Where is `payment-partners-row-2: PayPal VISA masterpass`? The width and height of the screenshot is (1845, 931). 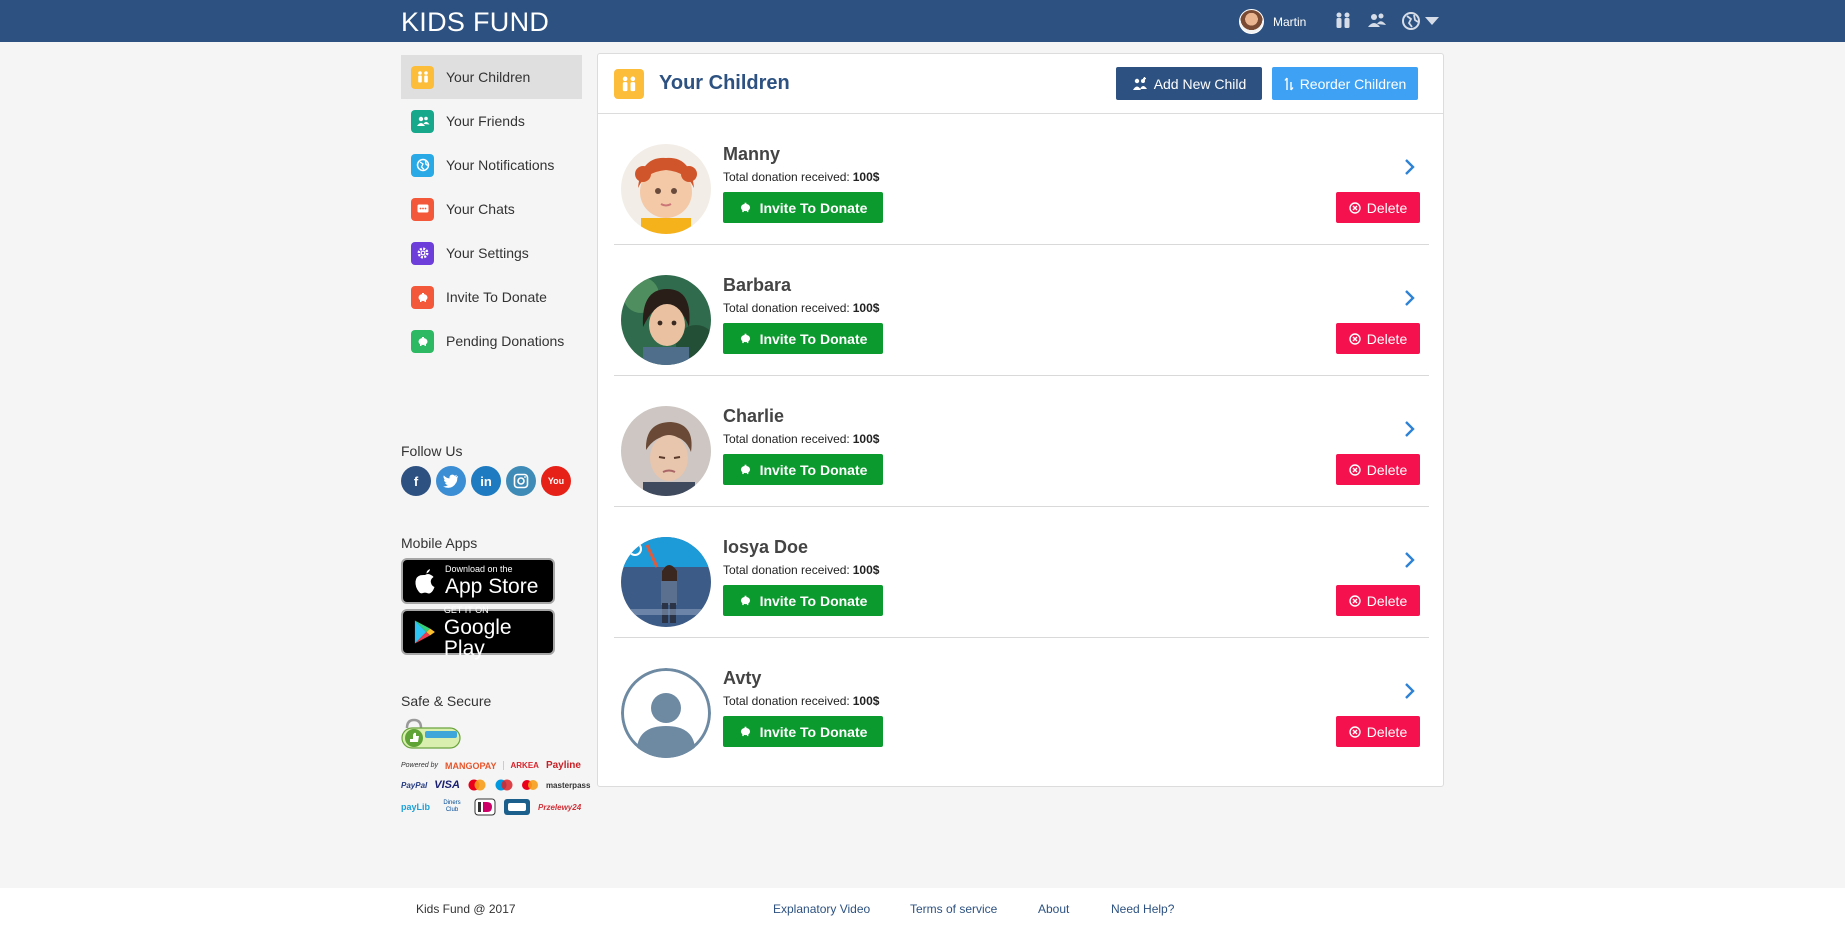
payment-partners-row-2: PayPal VISA masterpass is located at coordinates (495, 785).